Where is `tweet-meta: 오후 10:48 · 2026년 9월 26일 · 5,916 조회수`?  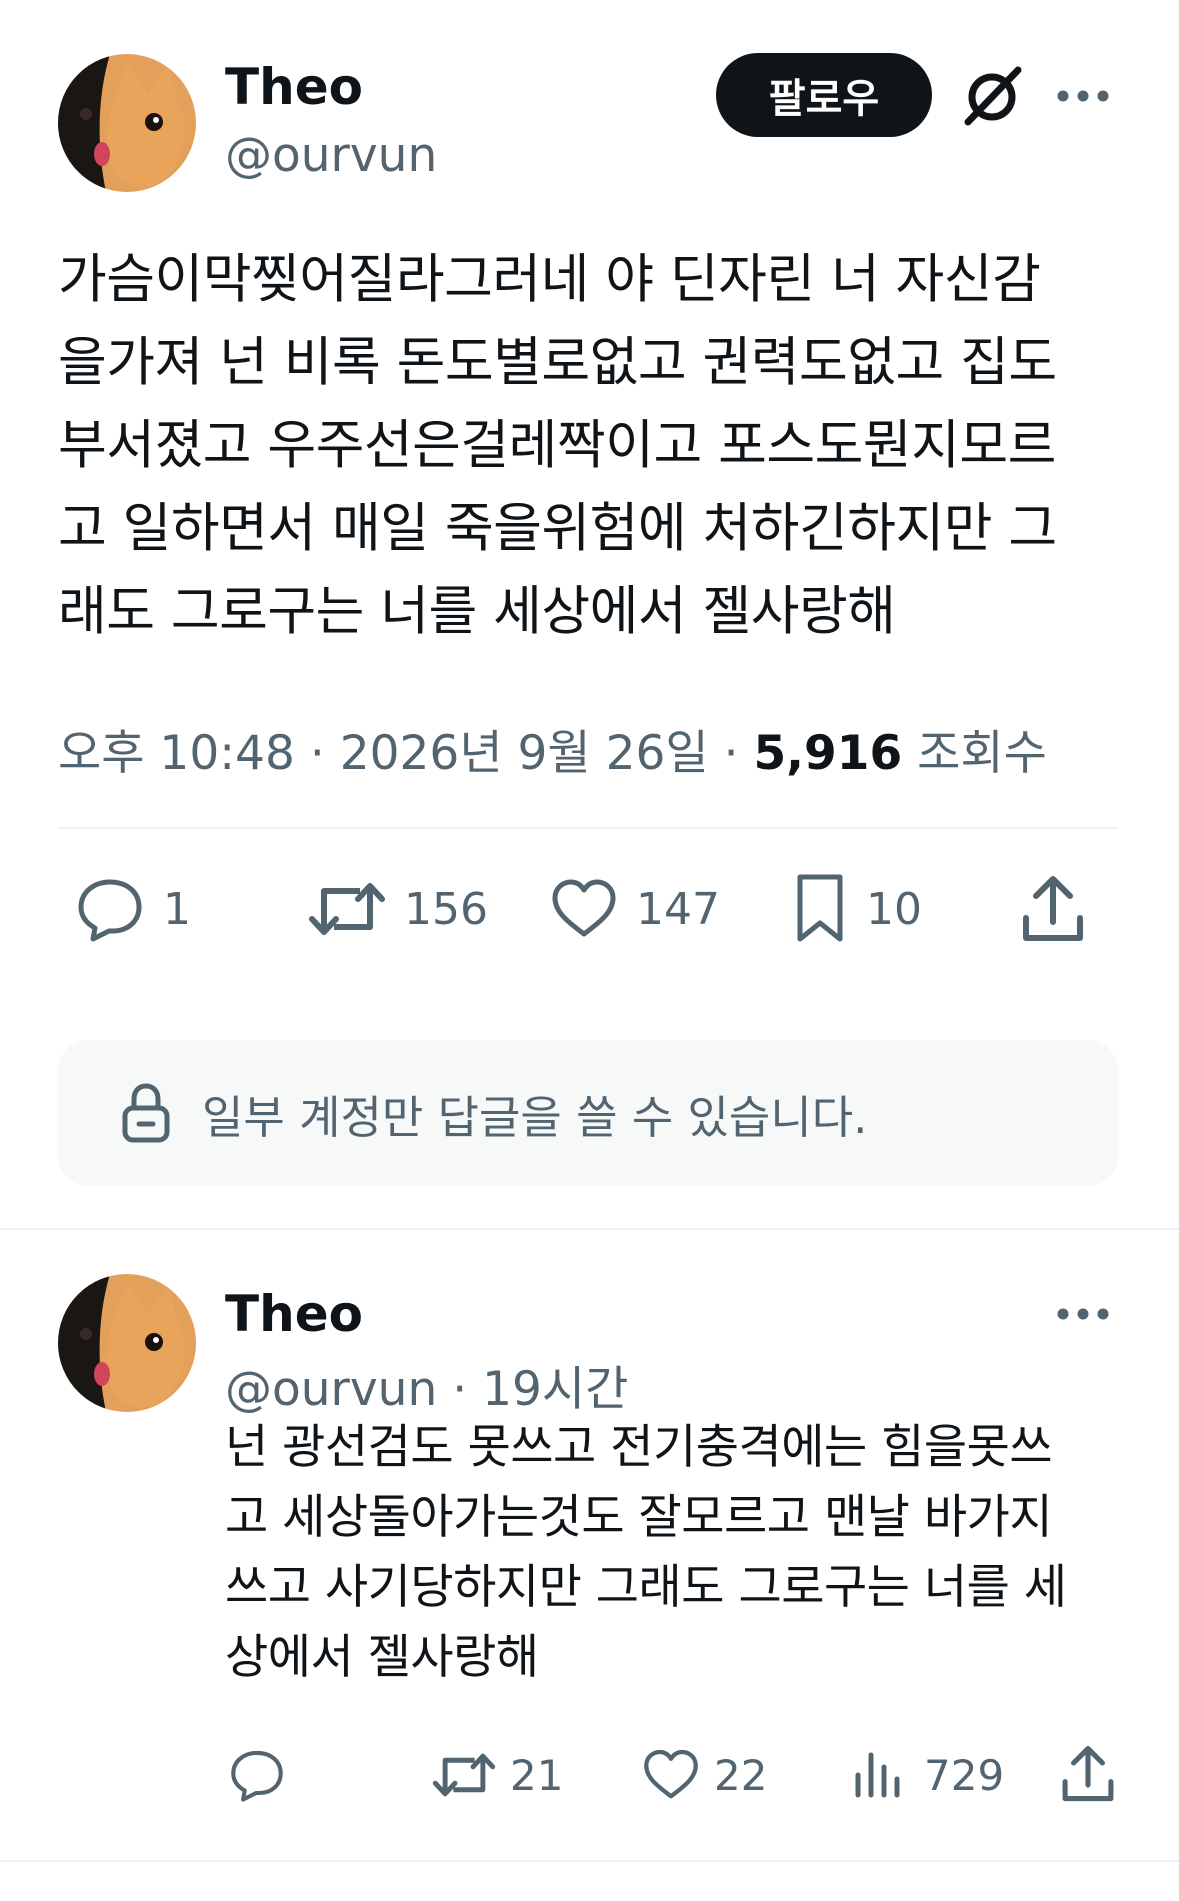 tweet-meta: 오후 10:48 · 2026년 9월 26일 · 5,916 조회수 is located at coordinates (552, 748).